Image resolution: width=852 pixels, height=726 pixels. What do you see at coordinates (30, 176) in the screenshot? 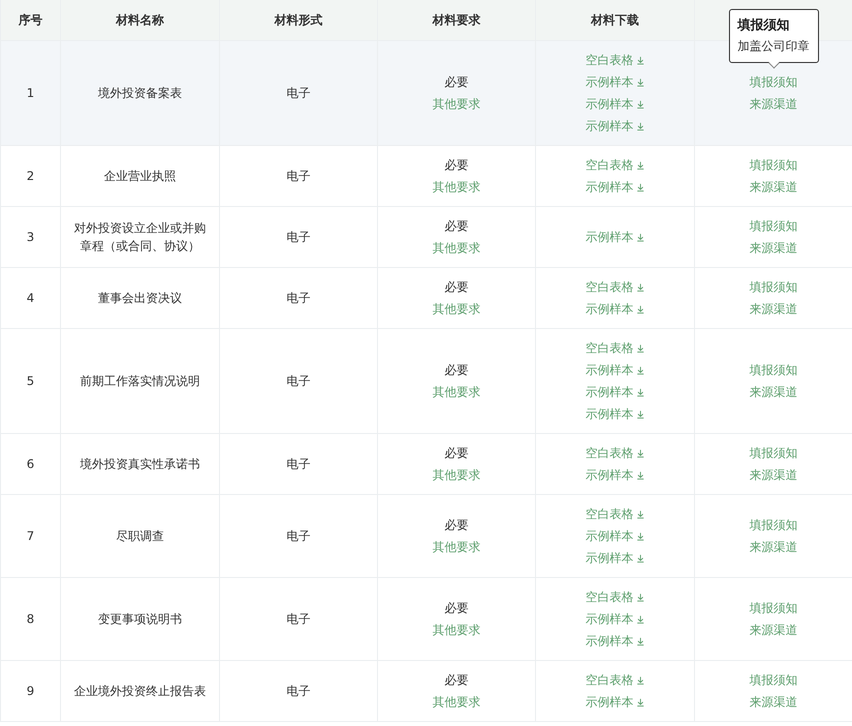
I see `table-cell: 2` at bounding box center [30, 176].